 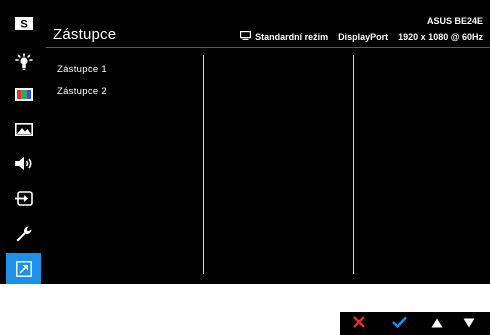 I want to click on sidebar-item-image, so click(x=23, y=129).